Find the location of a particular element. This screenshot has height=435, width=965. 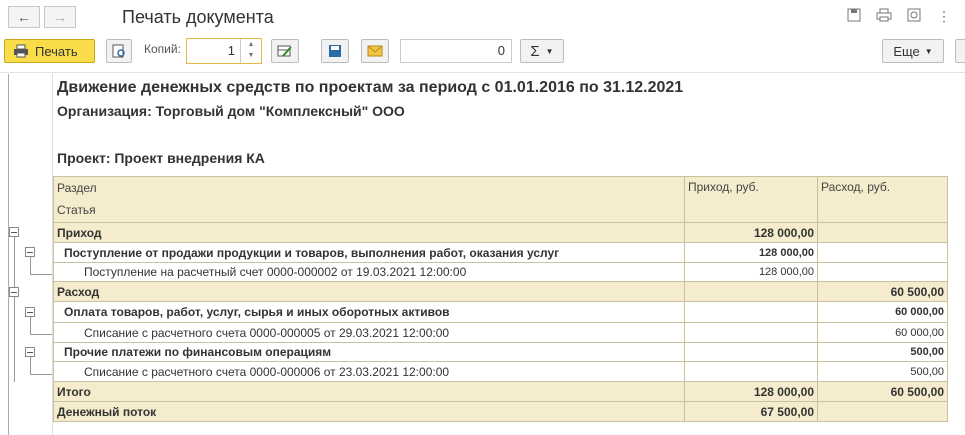

more-icon: ⋮ is located at coordinates (944, 16).